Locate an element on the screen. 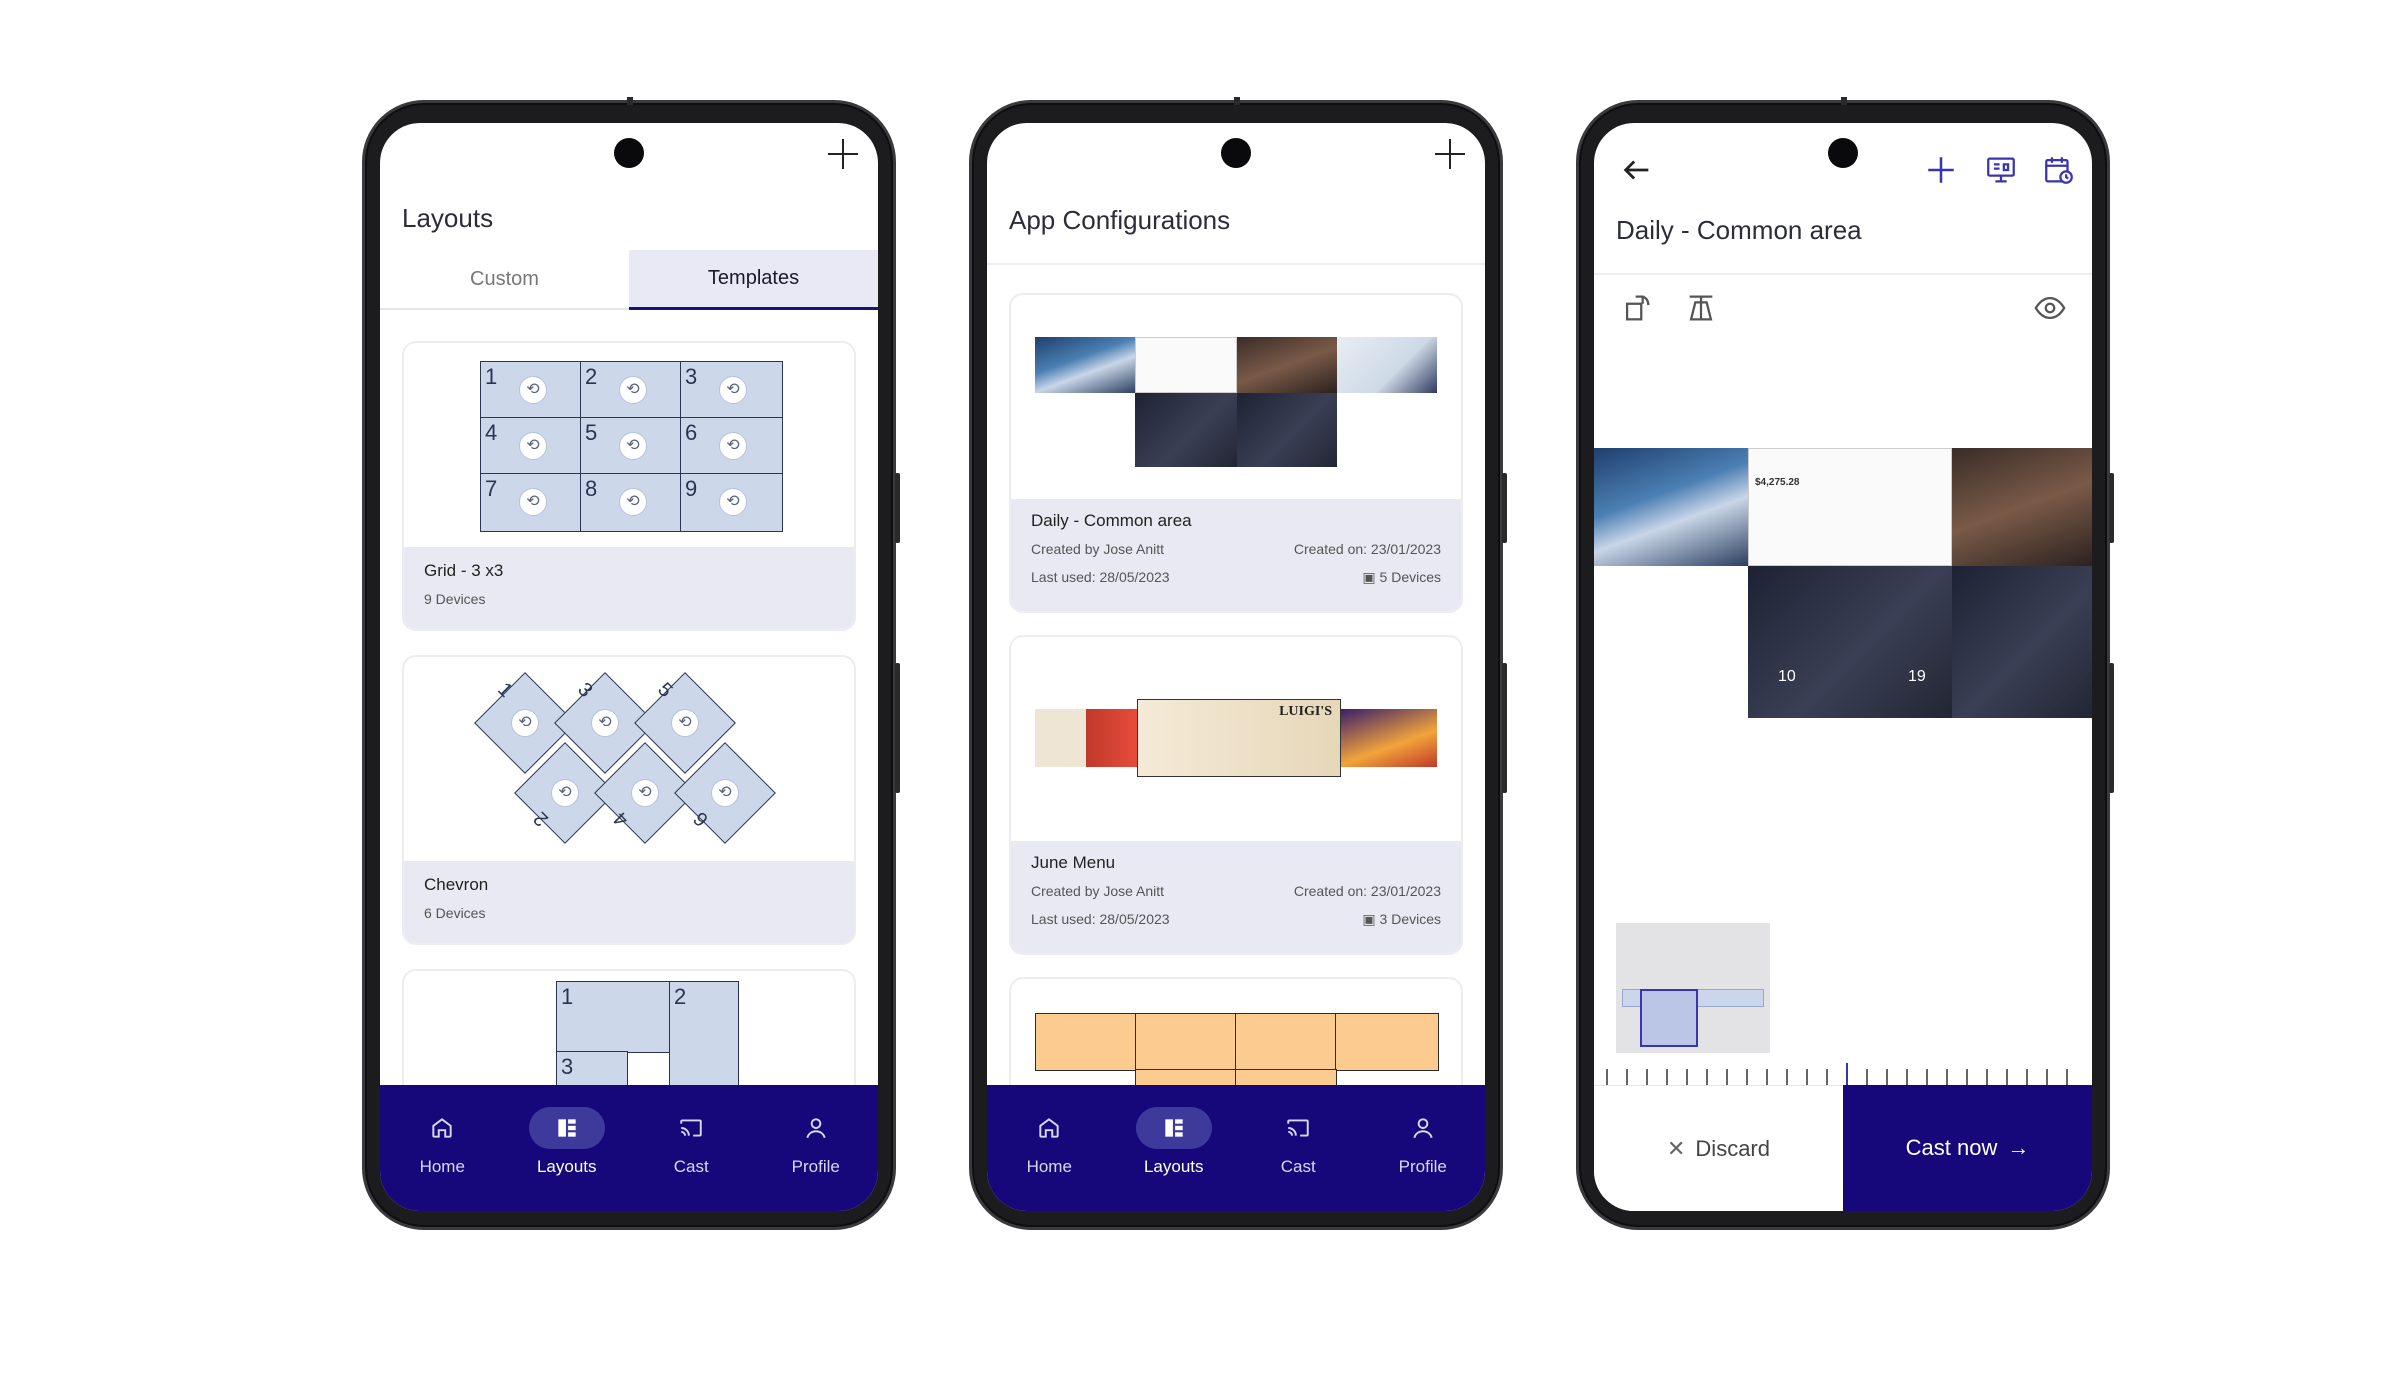  tab-templates: Templates is located at coordinates (753, 280).